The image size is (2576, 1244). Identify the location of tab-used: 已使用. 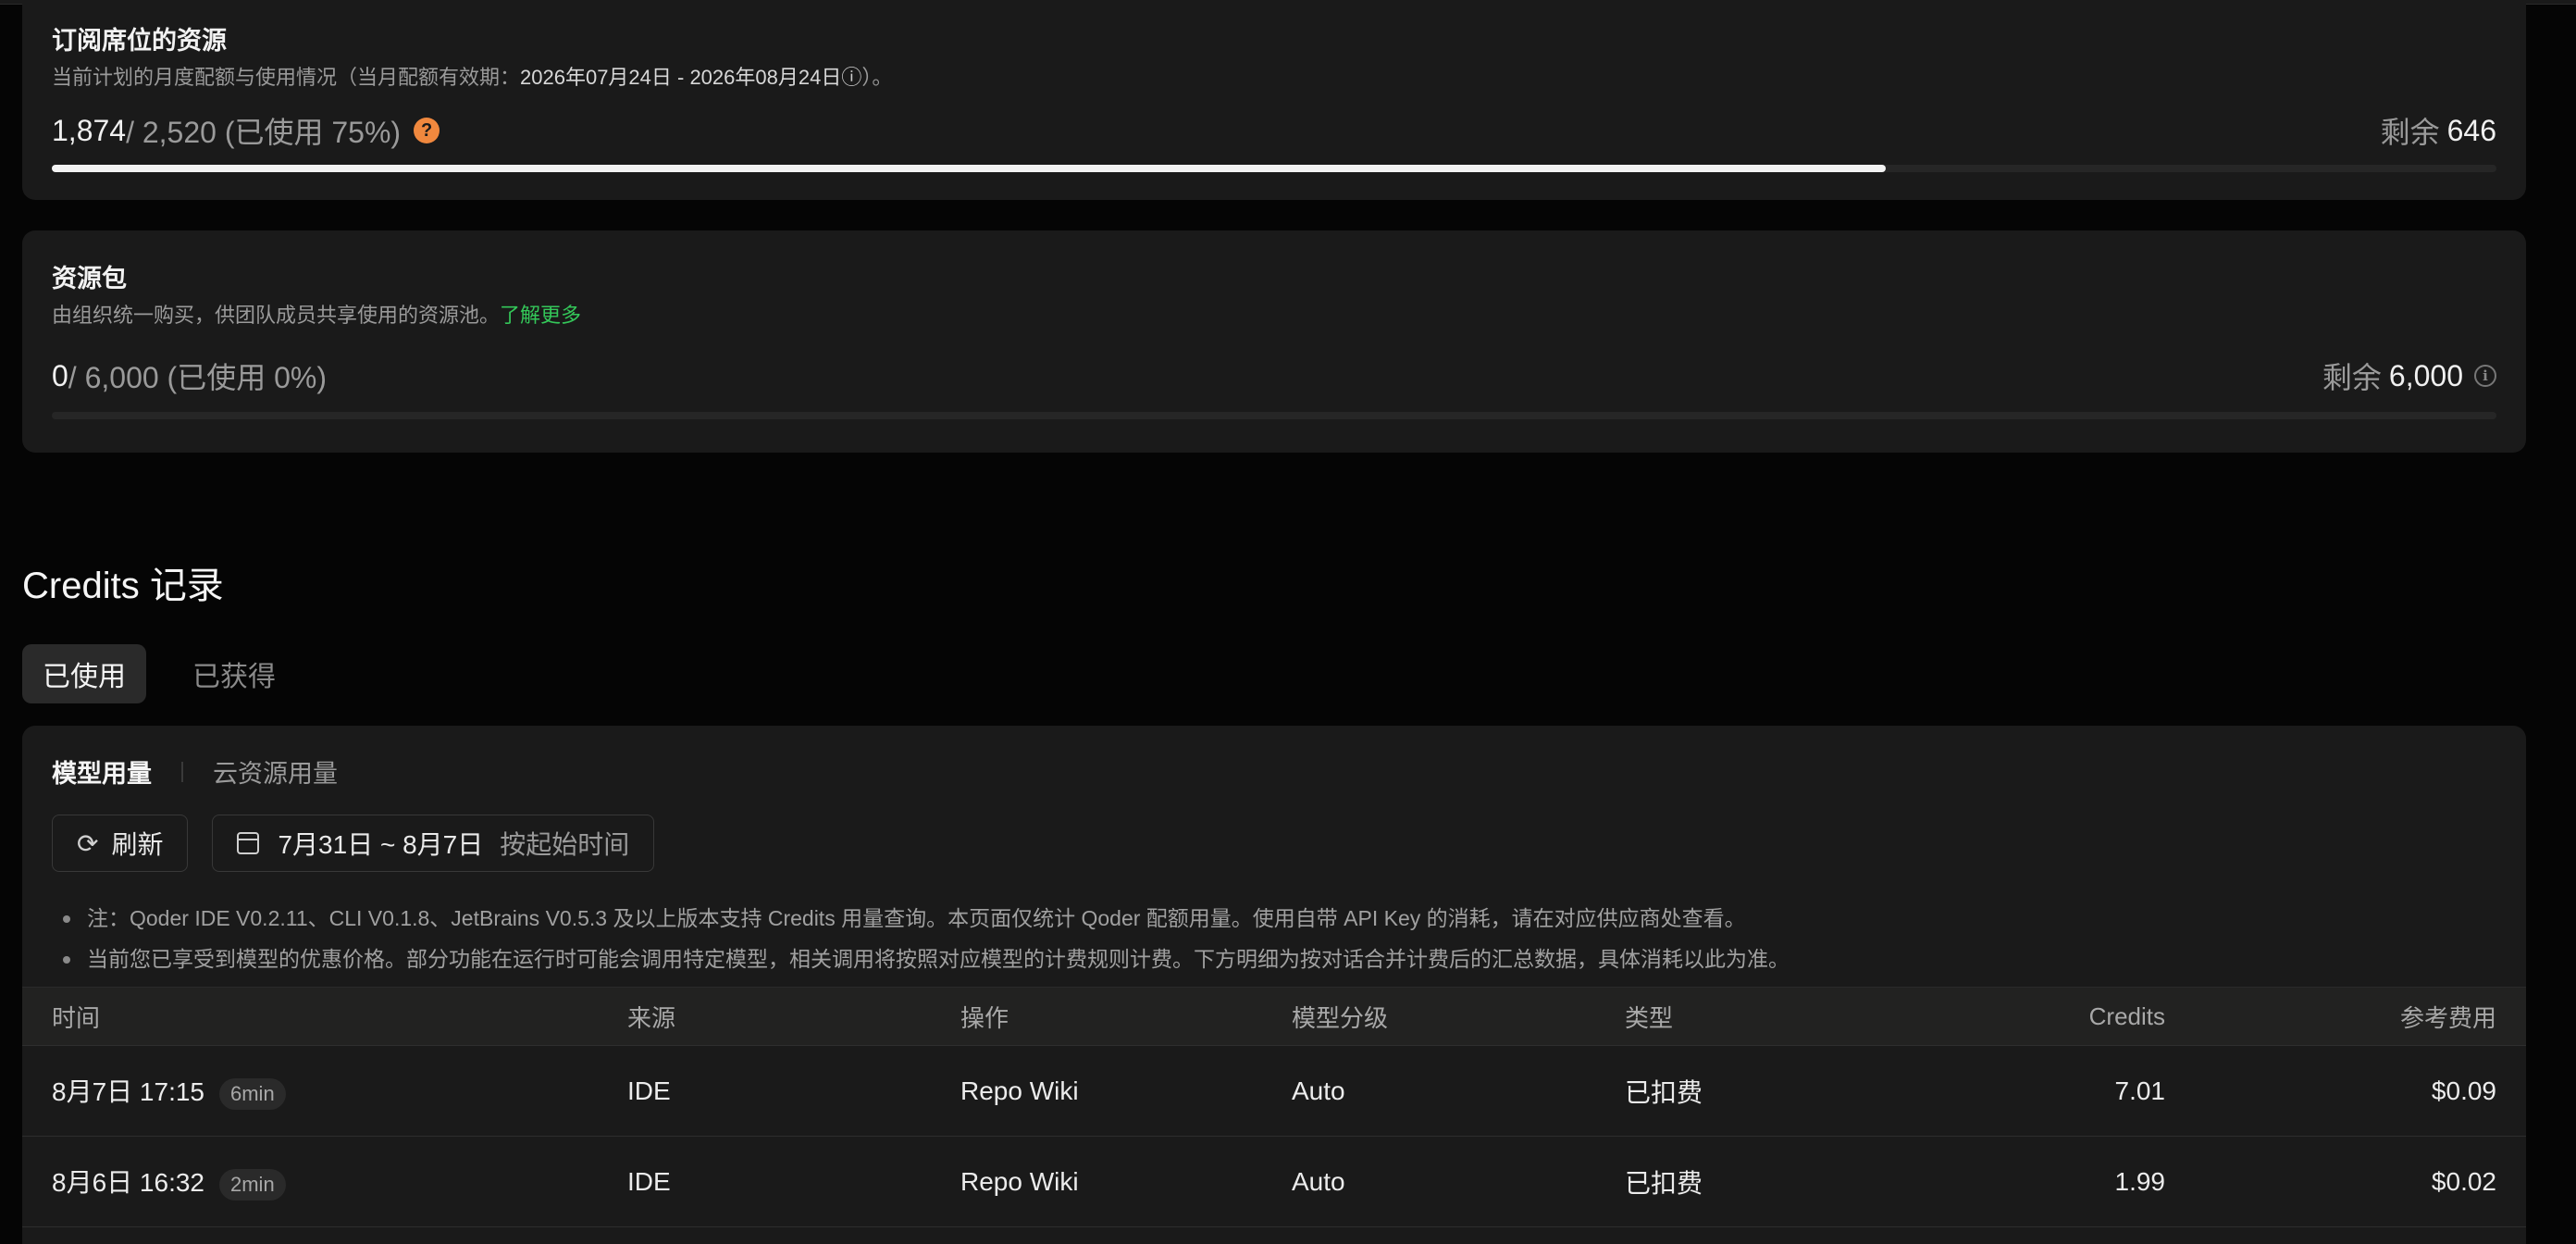
(84, 673).